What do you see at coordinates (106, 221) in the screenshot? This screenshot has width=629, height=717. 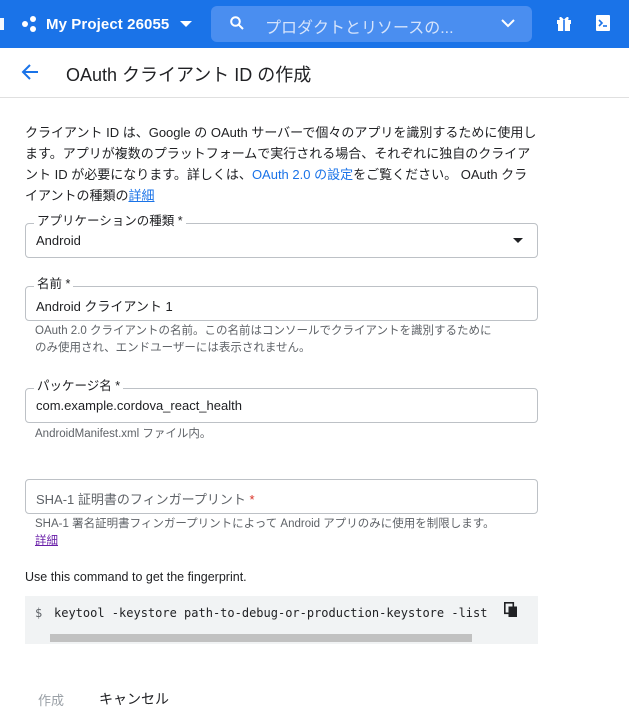 I see `application-type-label-text: アプリケーションの種類` at bounding box center [106, 221].